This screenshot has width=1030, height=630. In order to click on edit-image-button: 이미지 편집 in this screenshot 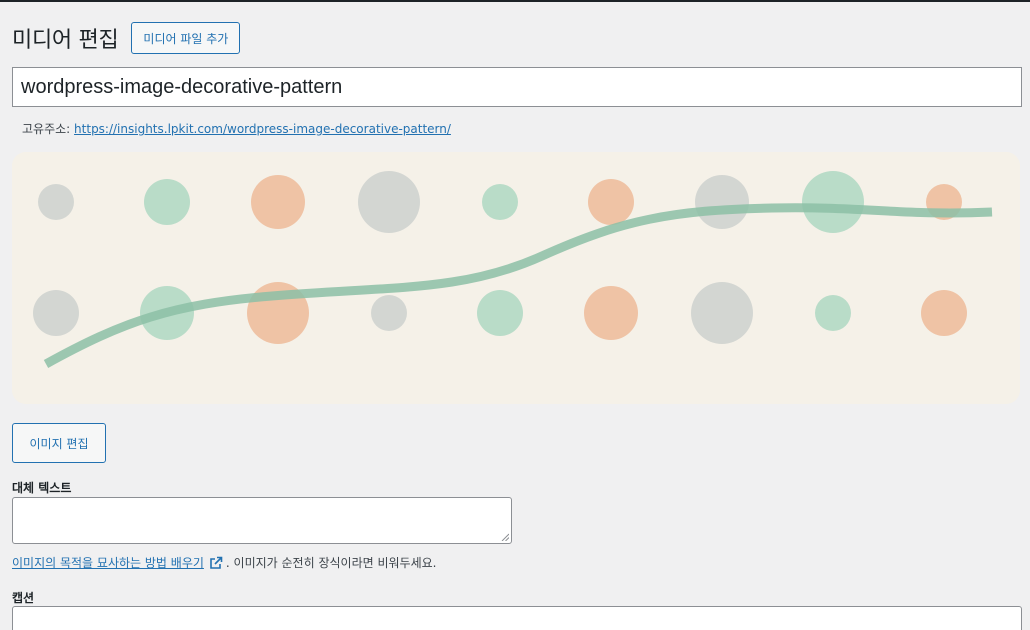, I will do `click(59, 443)`.